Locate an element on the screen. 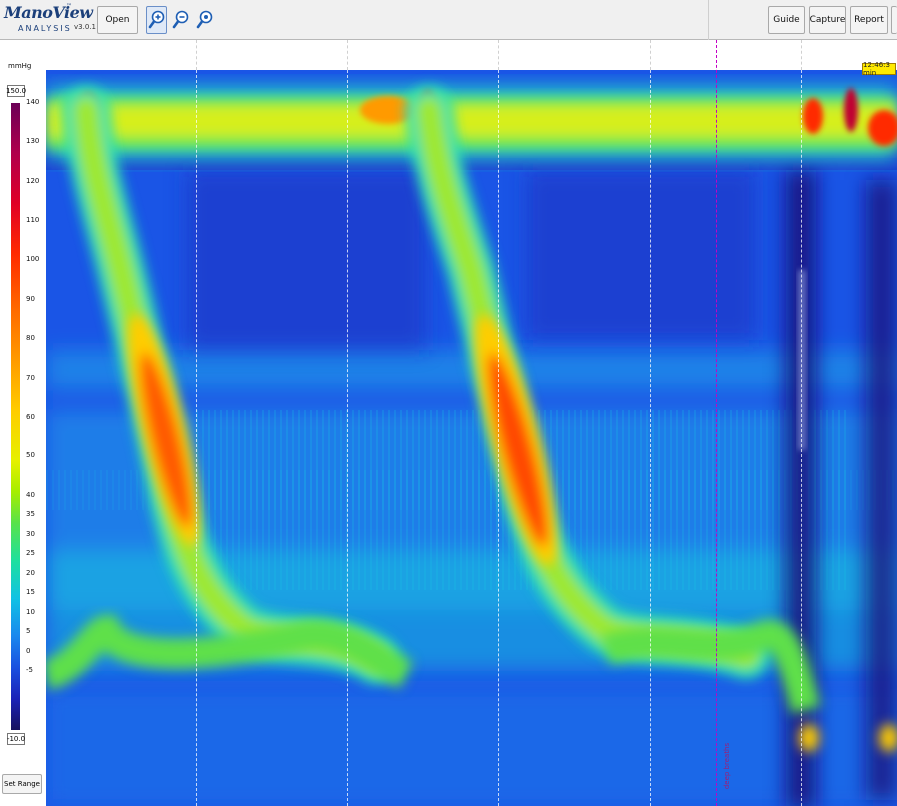 The height and width of the screenshot is (806, 897). scale-tick-label: 140 is located at coordinates (33, 102).